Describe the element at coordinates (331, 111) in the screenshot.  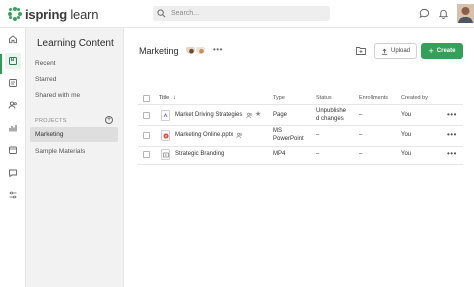
I see `row-status-line1: Unpublishe` at that location.